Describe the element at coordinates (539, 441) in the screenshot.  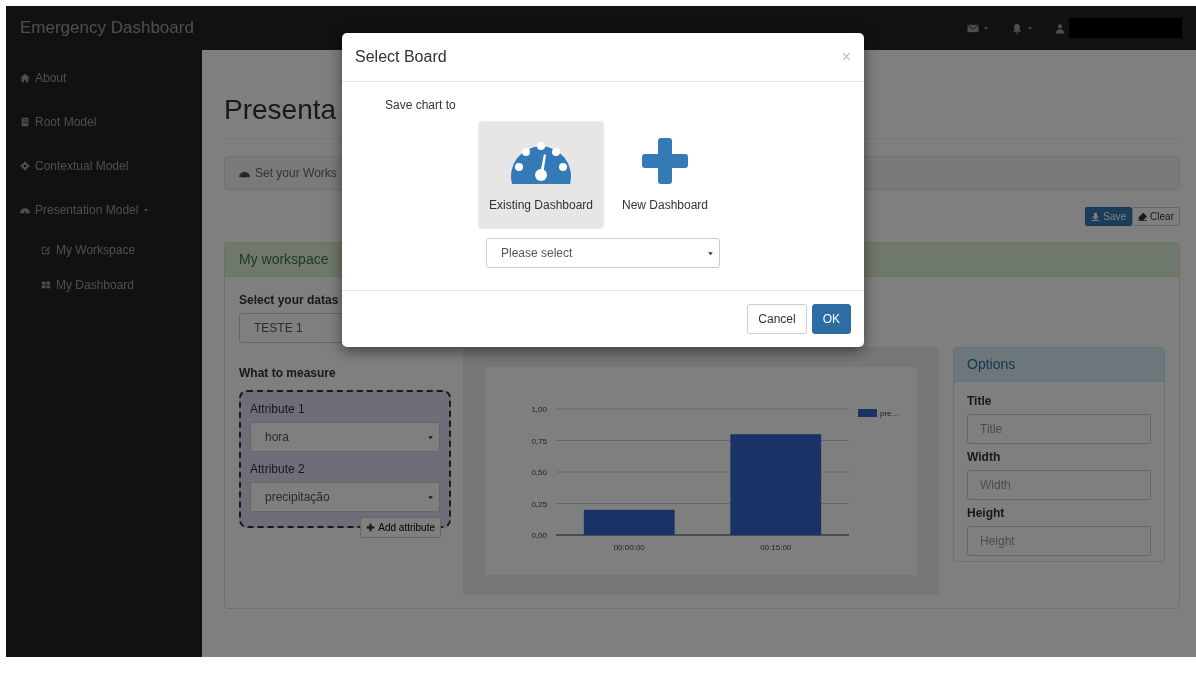
I see `axis-tick-label: 0,75` at that location.